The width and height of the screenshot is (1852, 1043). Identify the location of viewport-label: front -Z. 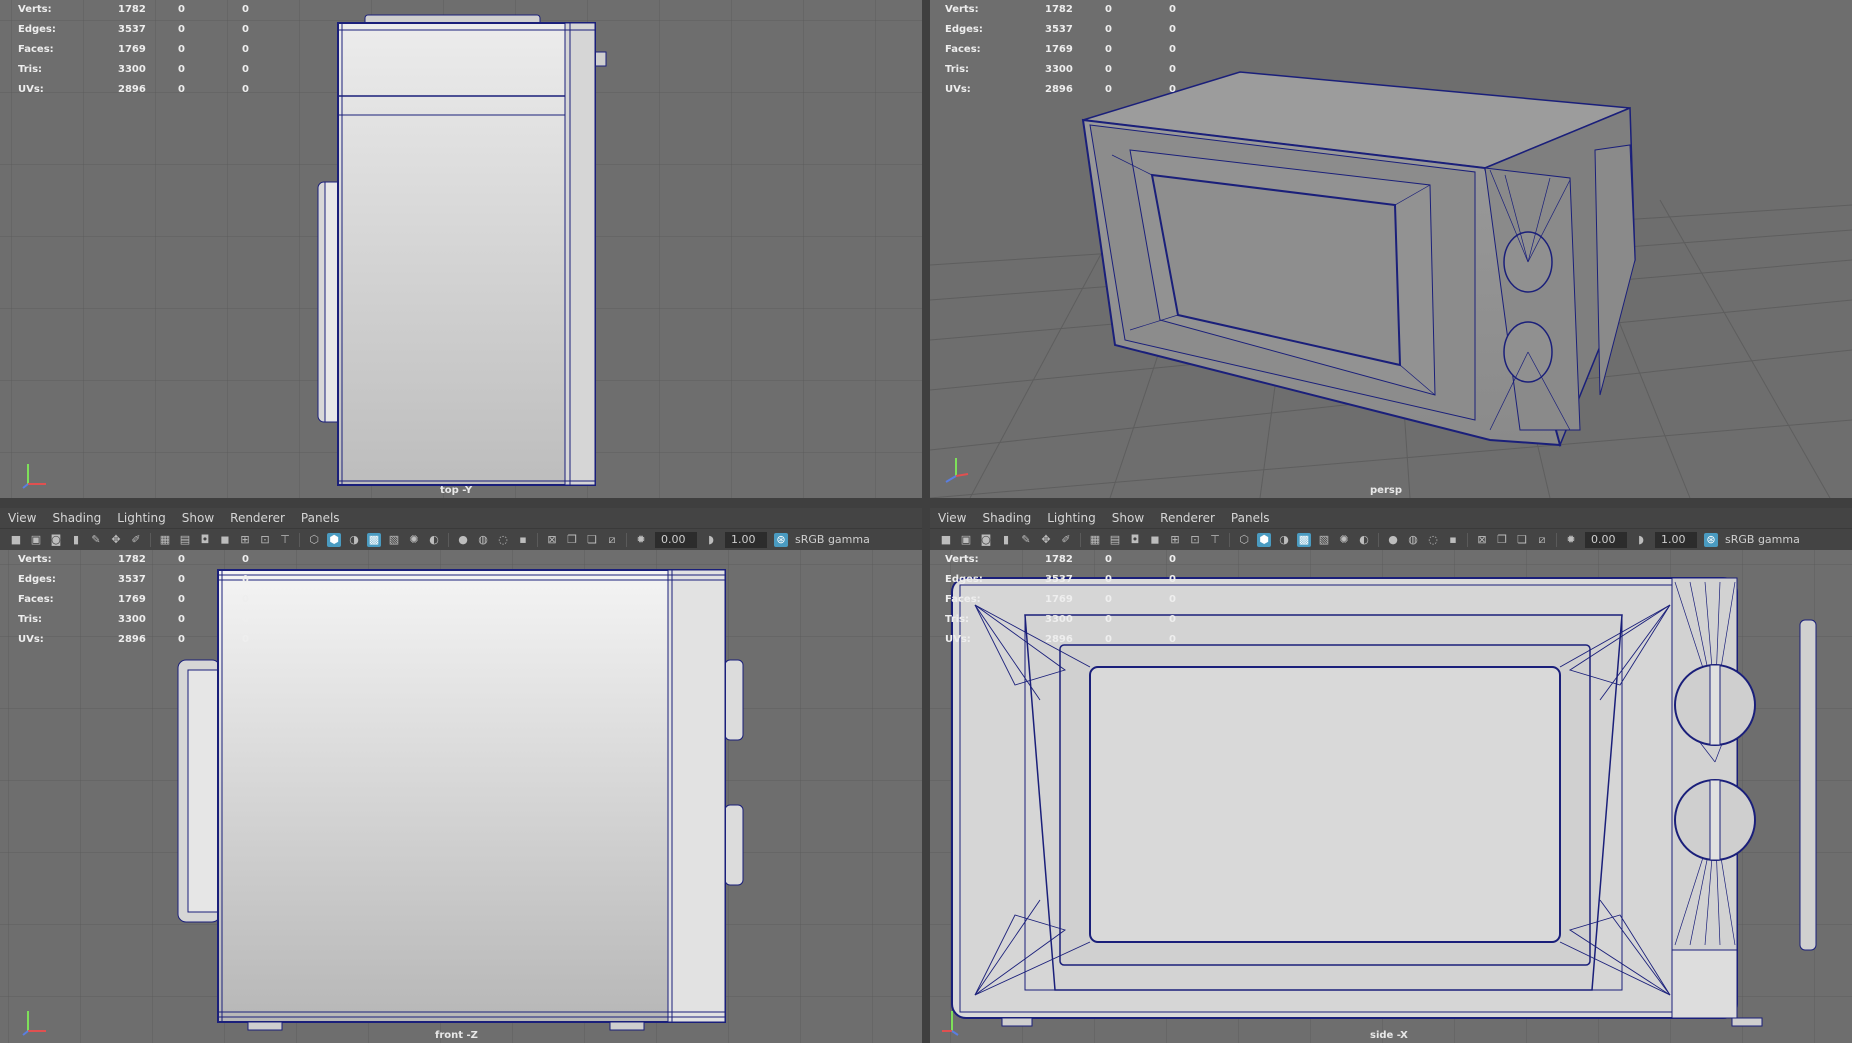
(456, 1035).